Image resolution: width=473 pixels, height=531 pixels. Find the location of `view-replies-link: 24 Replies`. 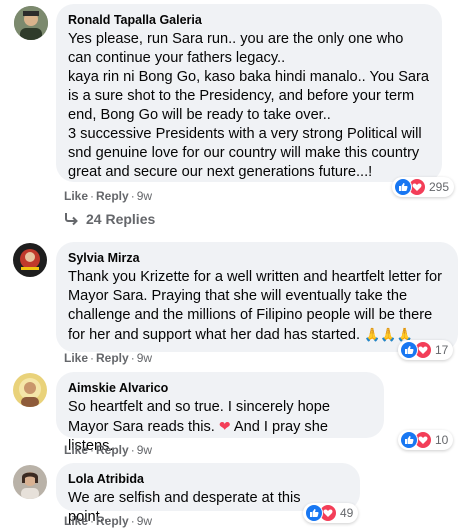

view-replies-link: 24 Replies is located at coordinates (109, 219).